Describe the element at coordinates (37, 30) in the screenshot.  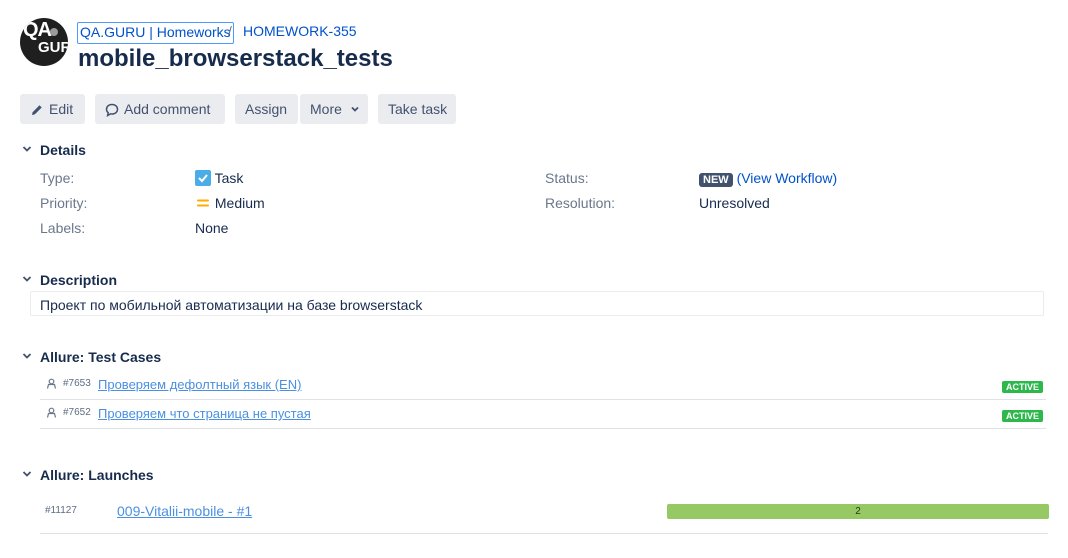
I see `logo-text-top: QA` at that location.